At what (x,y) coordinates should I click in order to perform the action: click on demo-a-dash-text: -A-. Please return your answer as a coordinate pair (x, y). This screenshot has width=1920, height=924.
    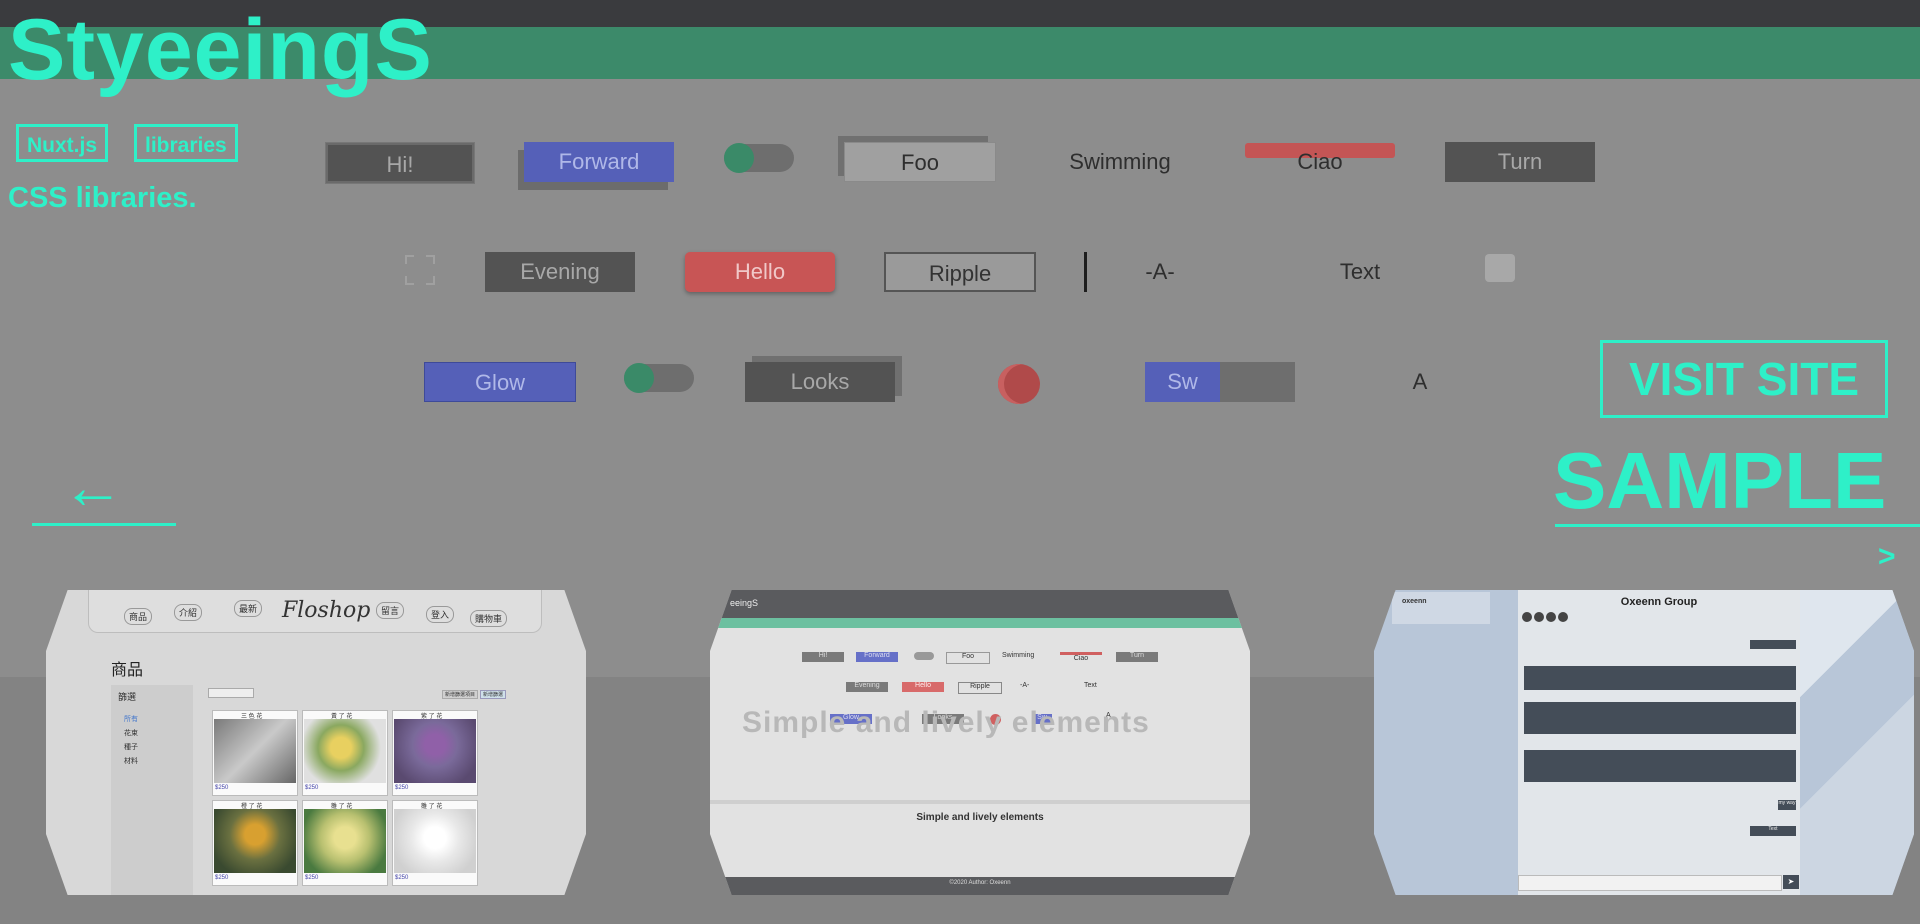
    Looking at the image, I should click on (1160, 271).